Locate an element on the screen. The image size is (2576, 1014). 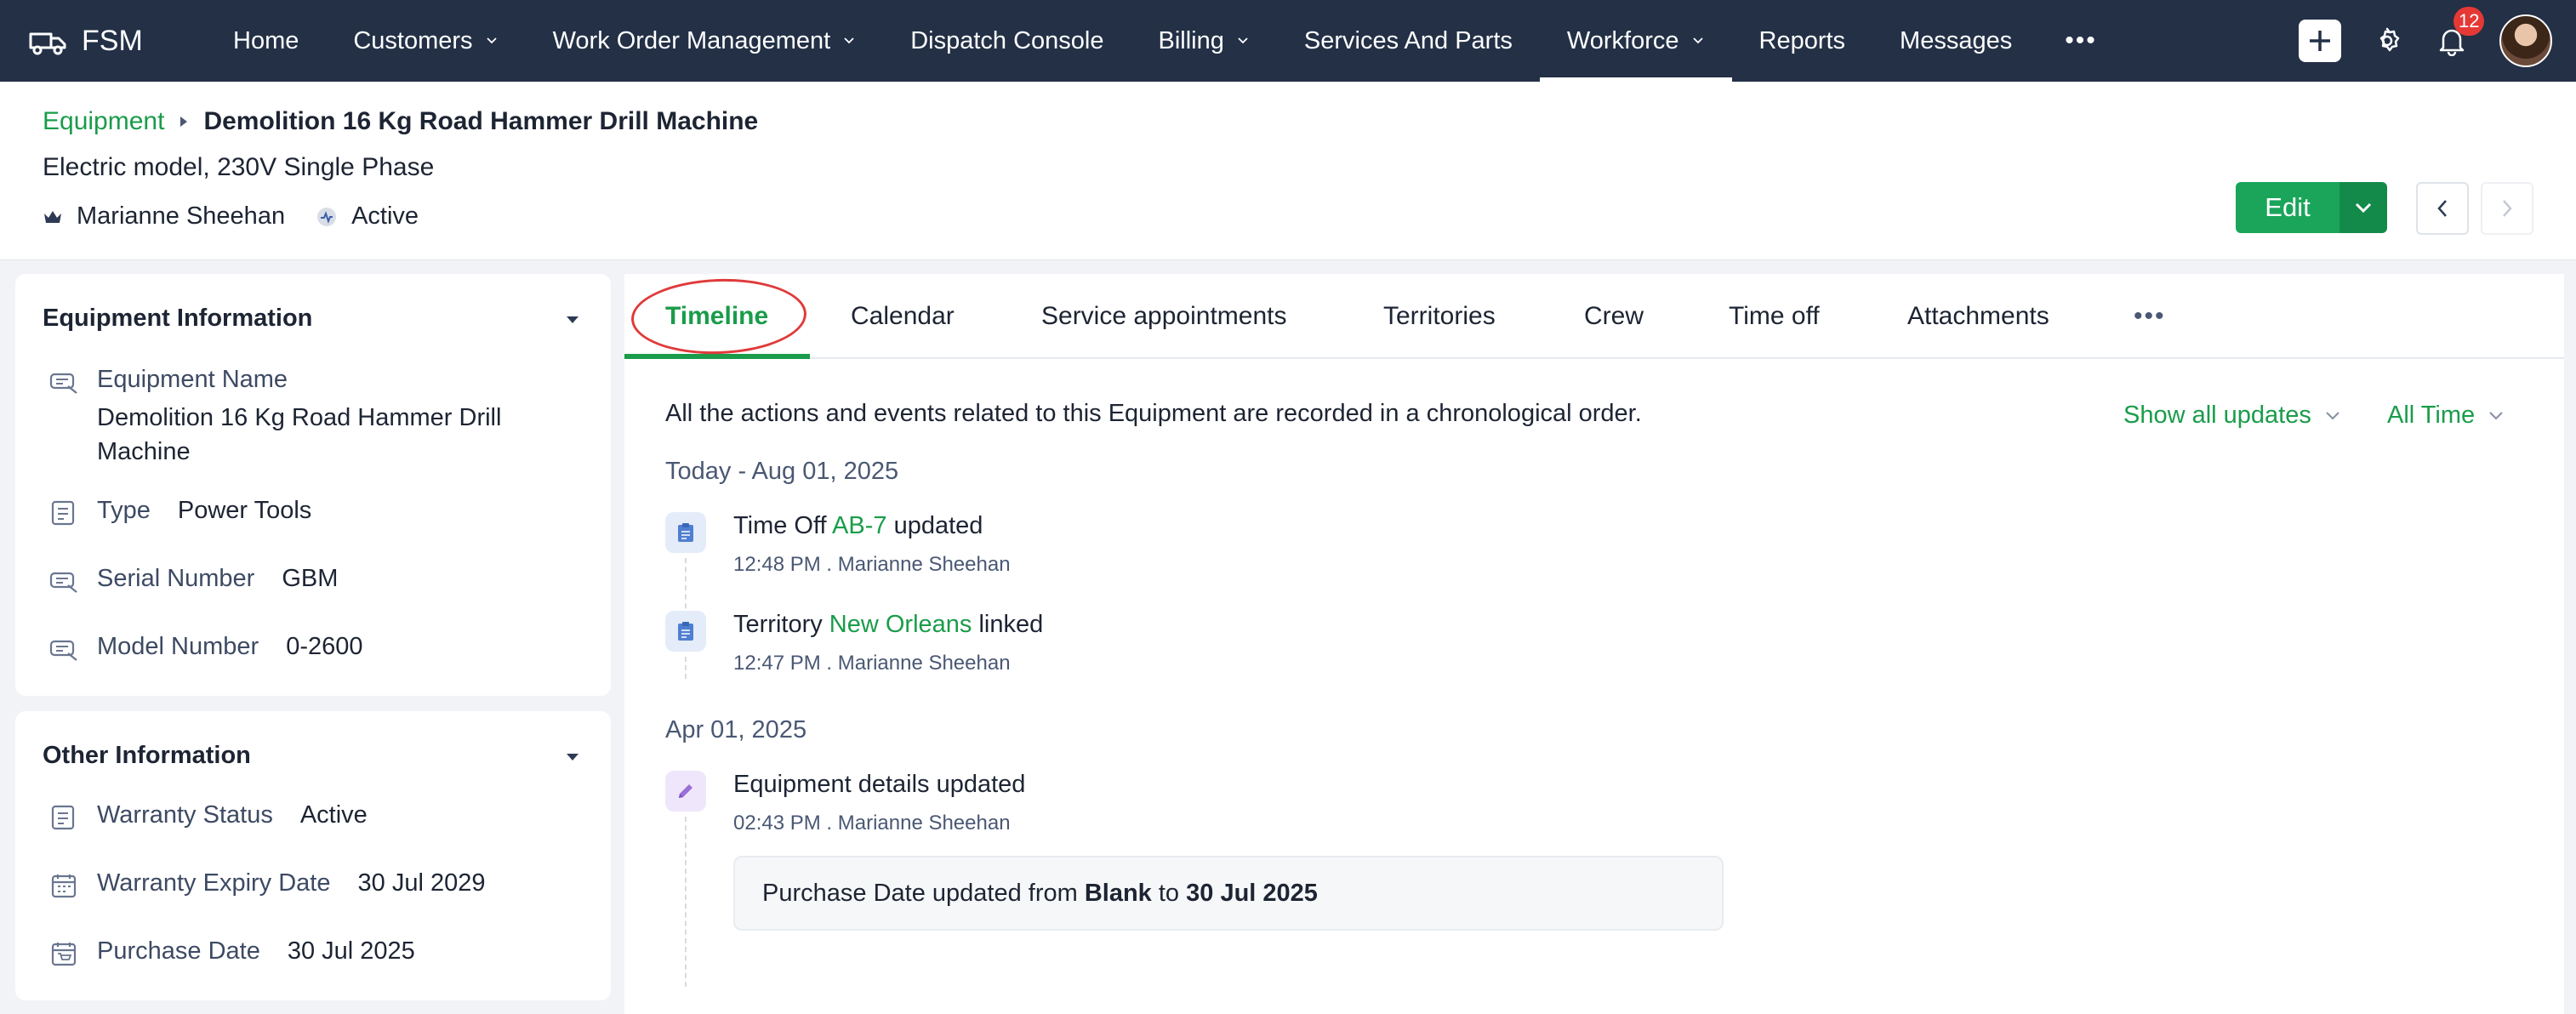
entry-text: Equipment details updated is located at coordinates (879, 784).